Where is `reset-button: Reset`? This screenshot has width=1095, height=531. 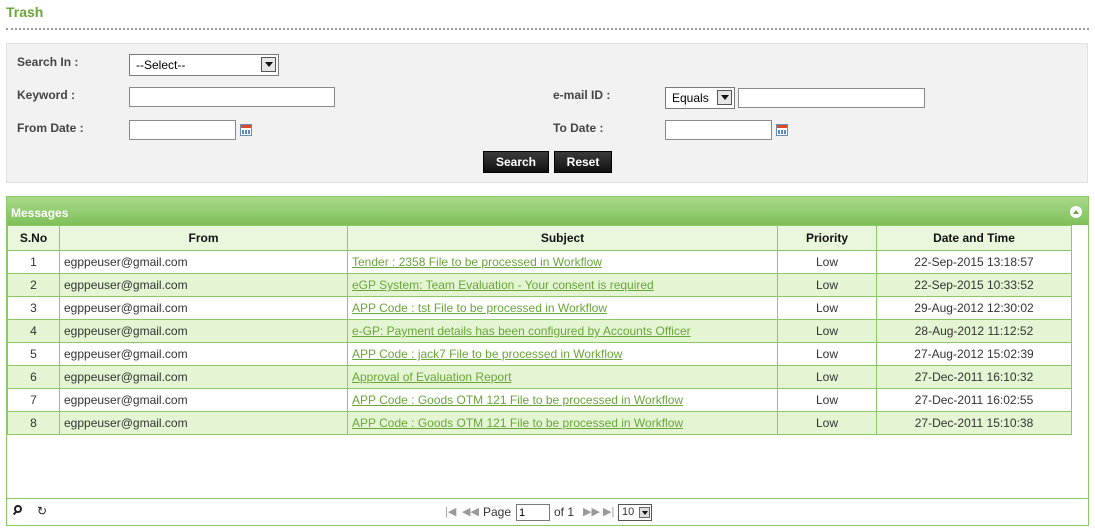
reset-button: Reset is located at coordinates (583, 162).